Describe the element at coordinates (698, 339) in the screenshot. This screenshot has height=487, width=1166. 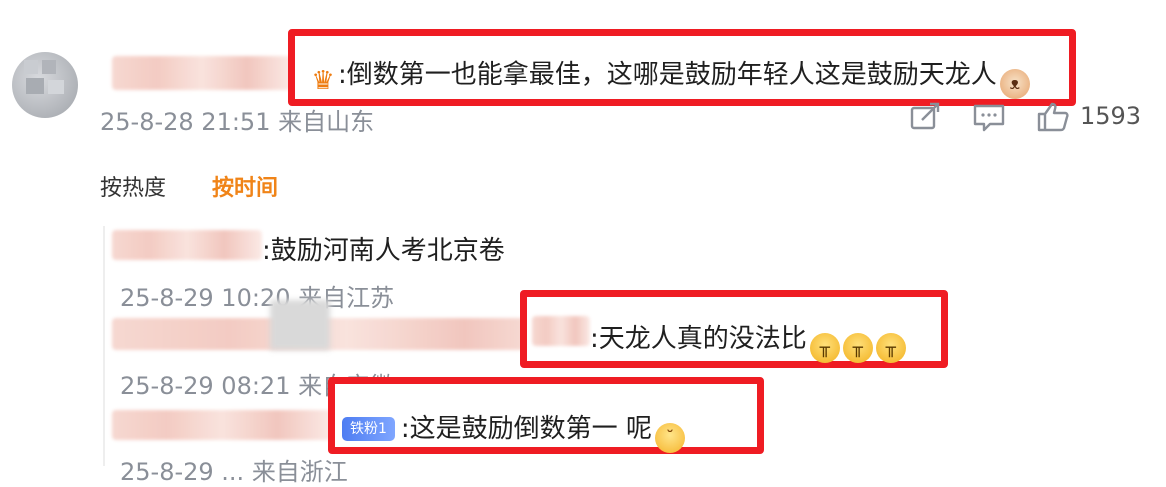
I see `reply-text: :天龙人真的没法比` at that location.